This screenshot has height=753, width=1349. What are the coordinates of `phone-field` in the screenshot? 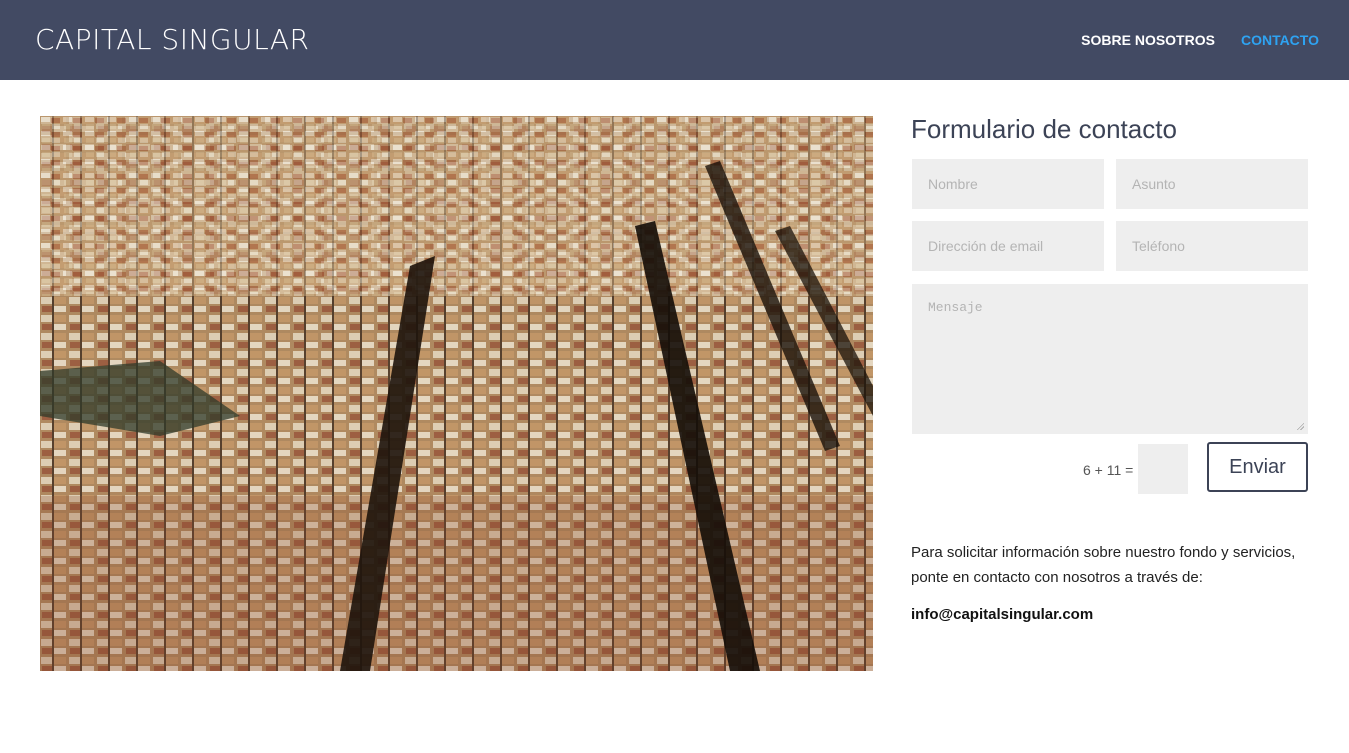 It's located at (1212, 246).